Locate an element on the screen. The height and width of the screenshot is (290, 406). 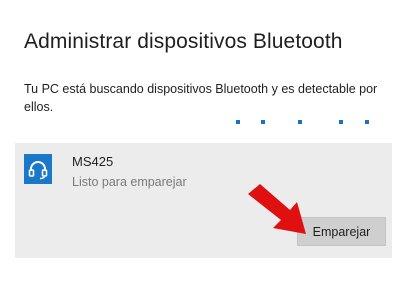
page-title: Administrar dispositivos Bluetooth is located at coordinates (183, 41).